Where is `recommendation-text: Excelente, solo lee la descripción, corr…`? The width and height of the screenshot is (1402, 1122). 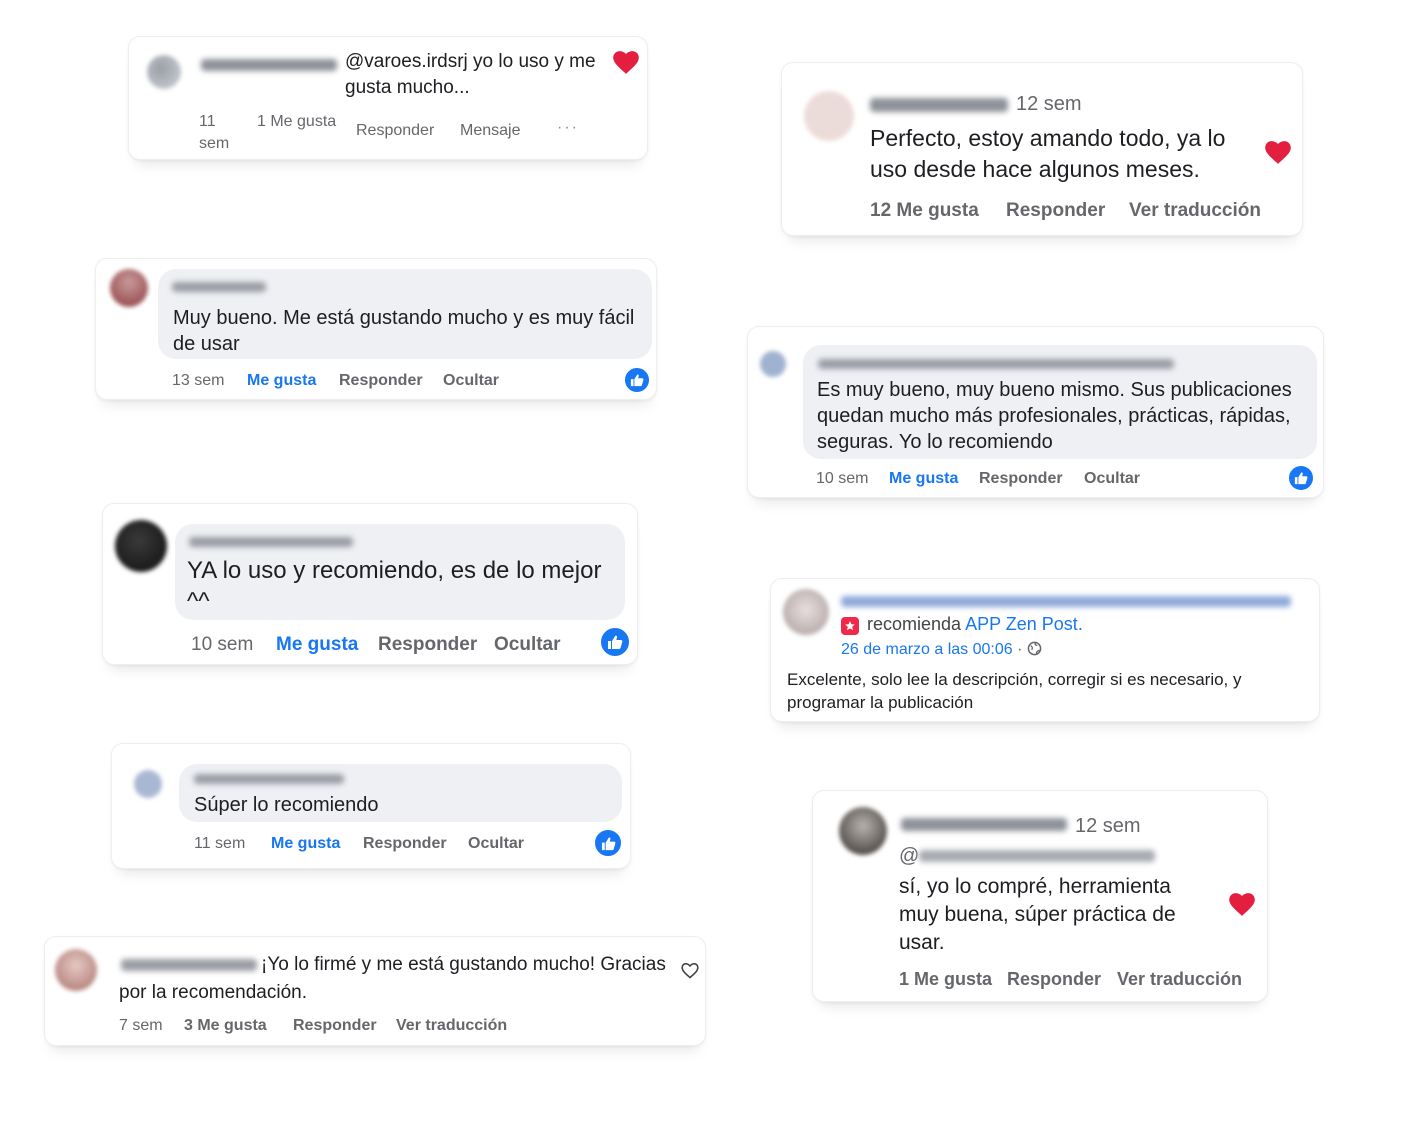 recommendation-text: Excelente, solo lee la descripción, corr… is located at coordinates (1014, 691).